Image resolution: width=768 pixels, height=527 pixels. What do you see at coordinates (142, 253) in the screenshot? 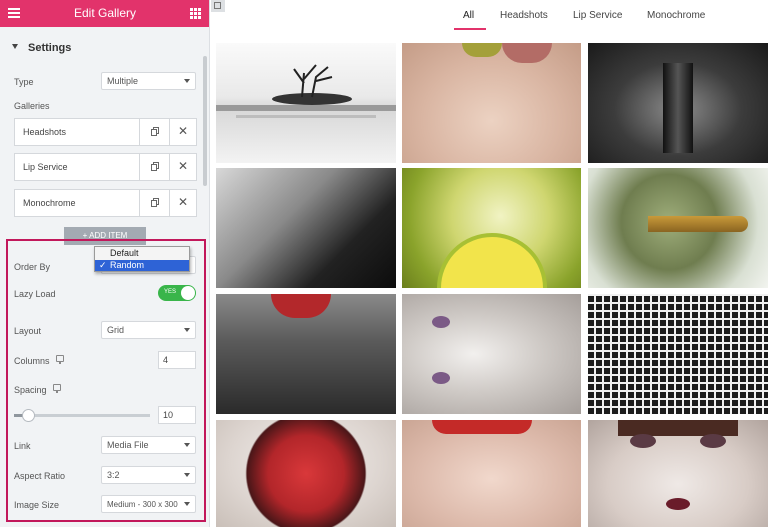
I see `order-option-default: Default` at bounding box center [142, 253].